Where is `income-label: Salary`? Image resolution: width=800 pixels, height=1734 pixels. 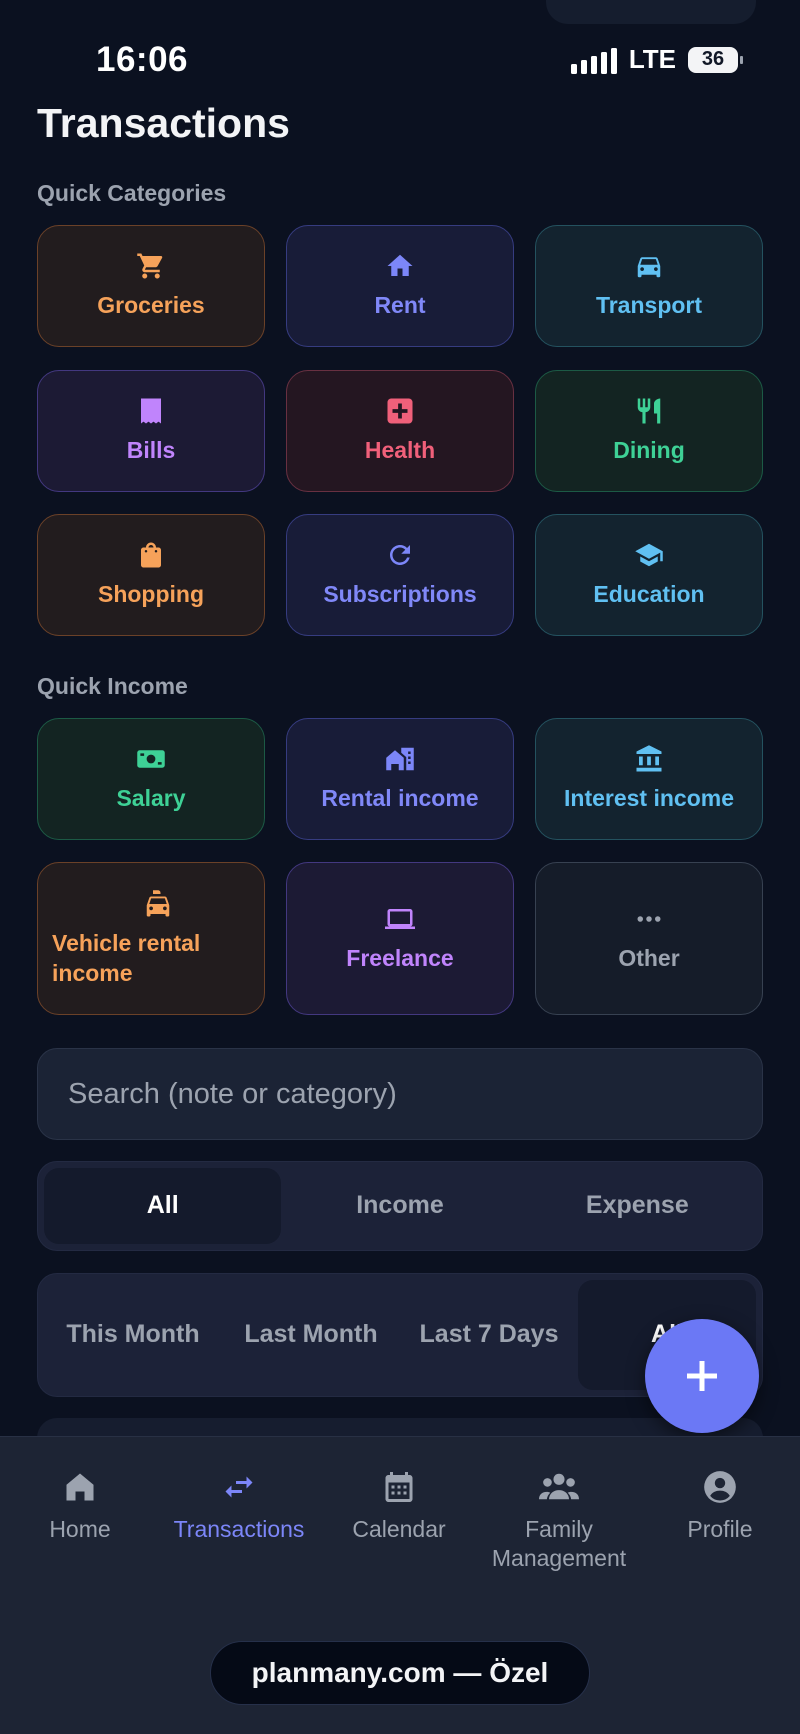 income-label: Salary is located at coordinates (151, 798).